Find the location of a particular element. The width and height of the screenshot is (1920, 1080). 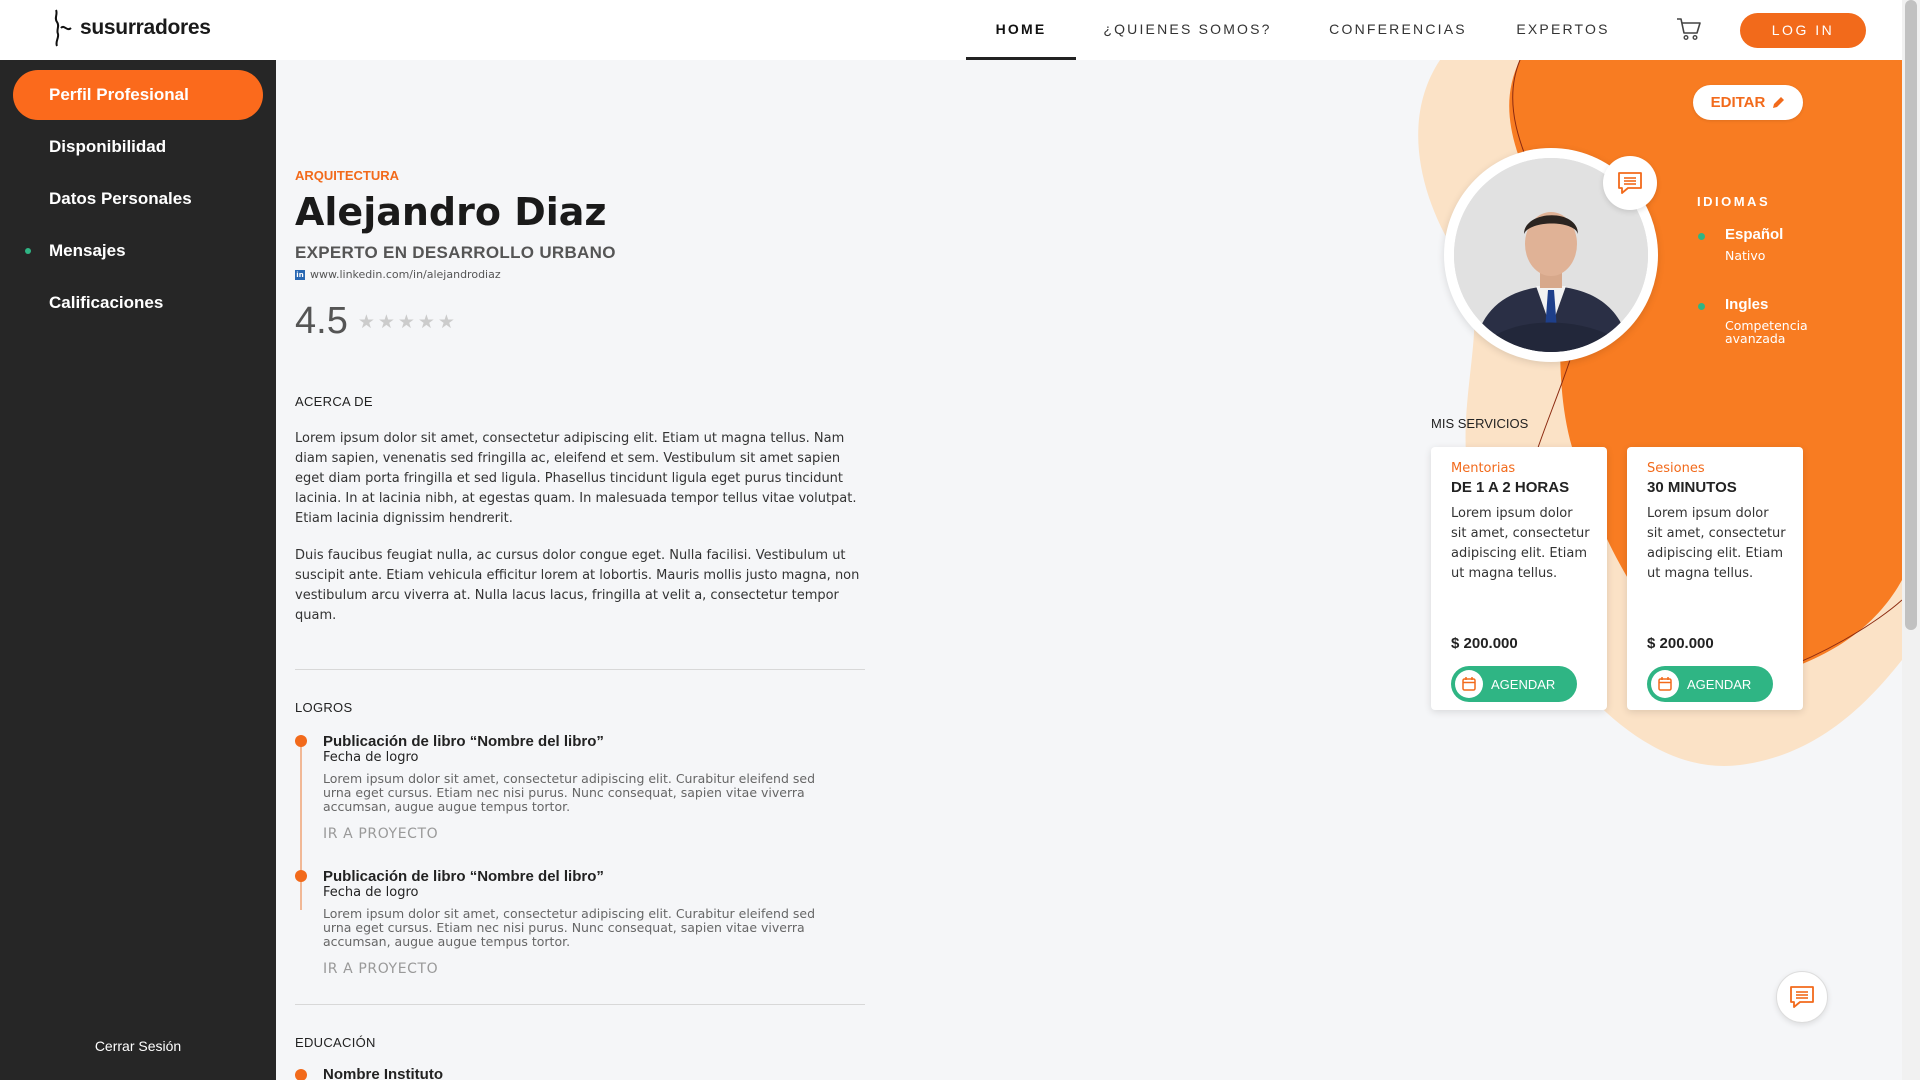

notification-dot is located at coordinates (28, 251).